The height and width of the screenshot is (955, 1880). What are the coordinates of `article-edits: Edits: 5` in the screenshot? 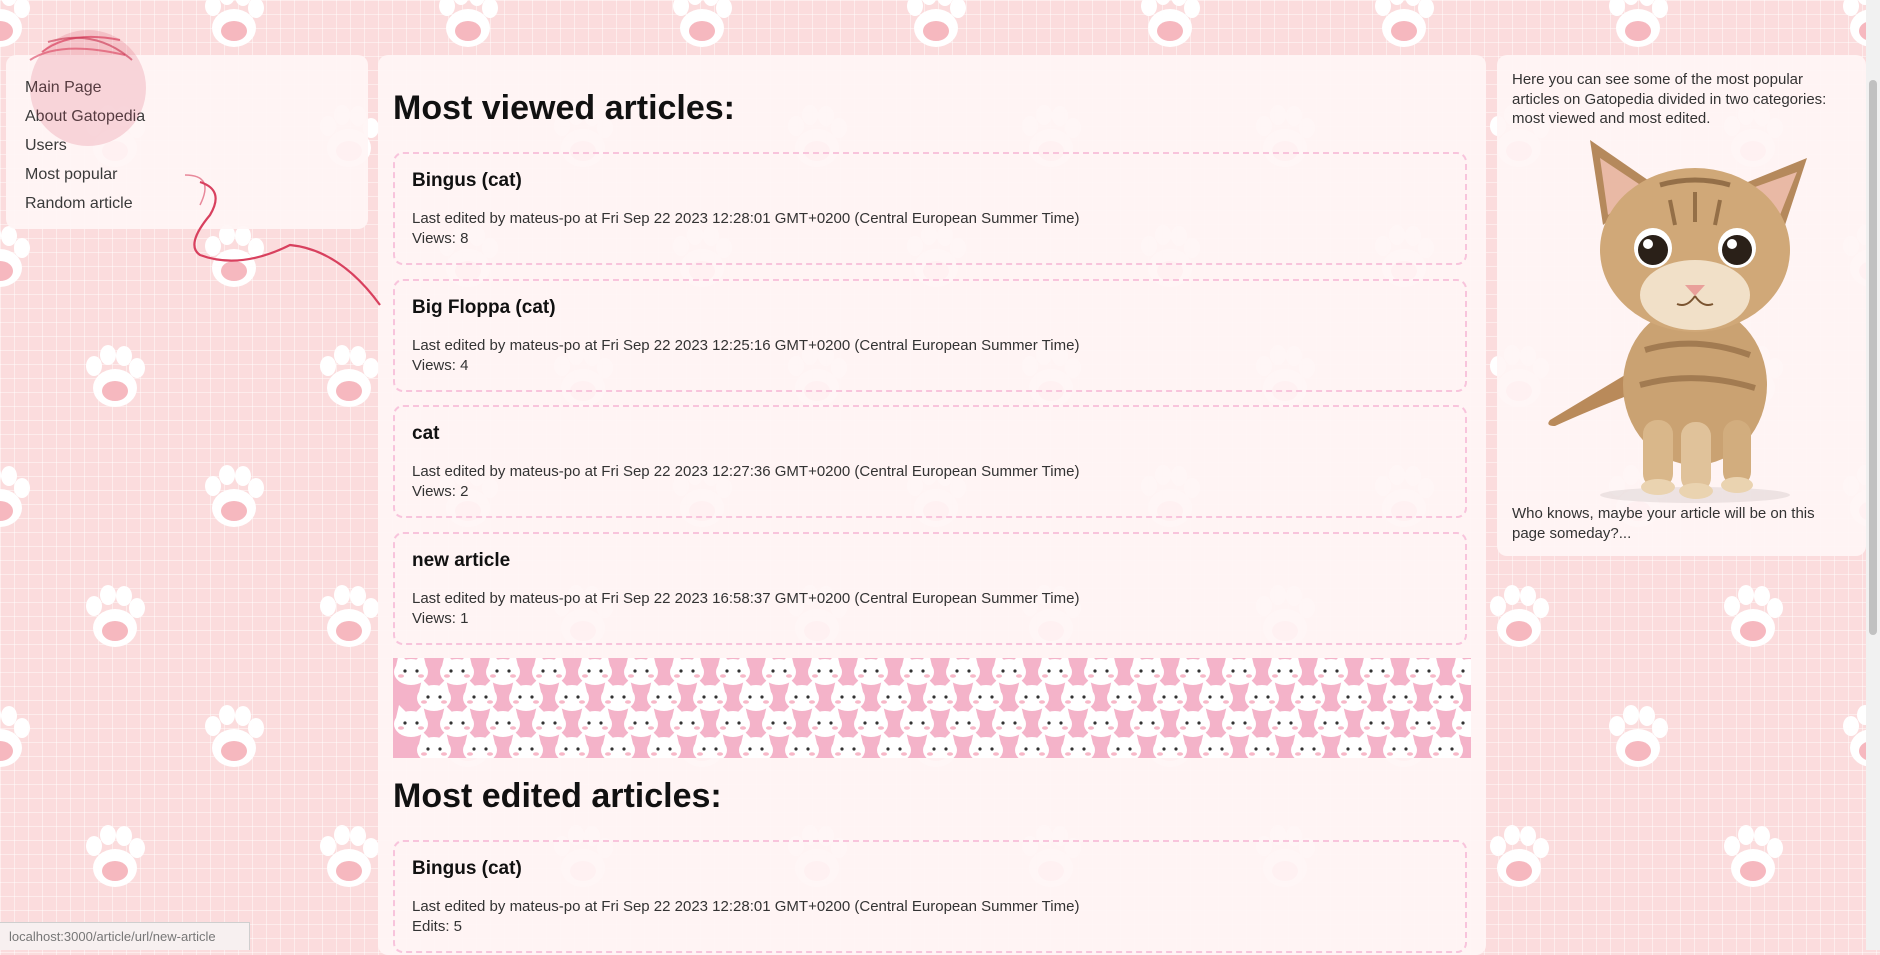 It's located at (437, 926).